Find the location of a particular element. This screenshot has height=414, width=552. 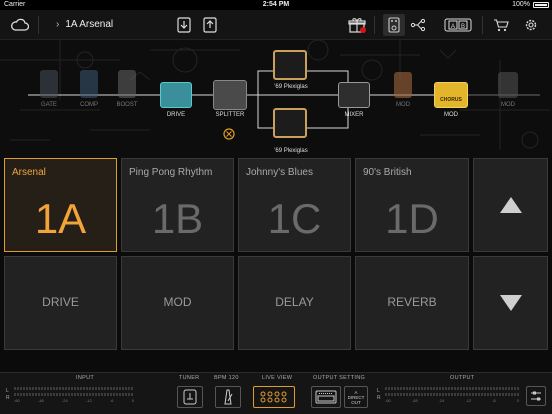

footswitch-label: DRIVE is located at coordinates (60, 302).